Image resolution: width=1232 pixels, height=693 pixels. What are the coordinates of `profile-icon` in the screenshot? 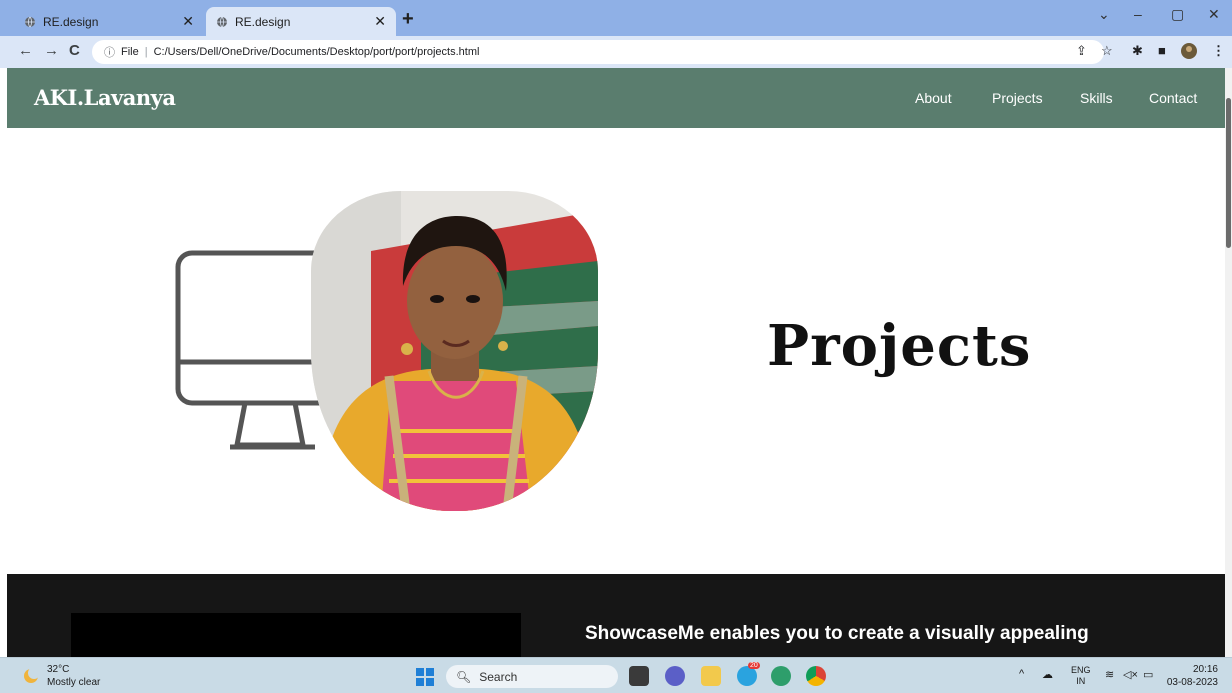 It's located at (1189, 51).